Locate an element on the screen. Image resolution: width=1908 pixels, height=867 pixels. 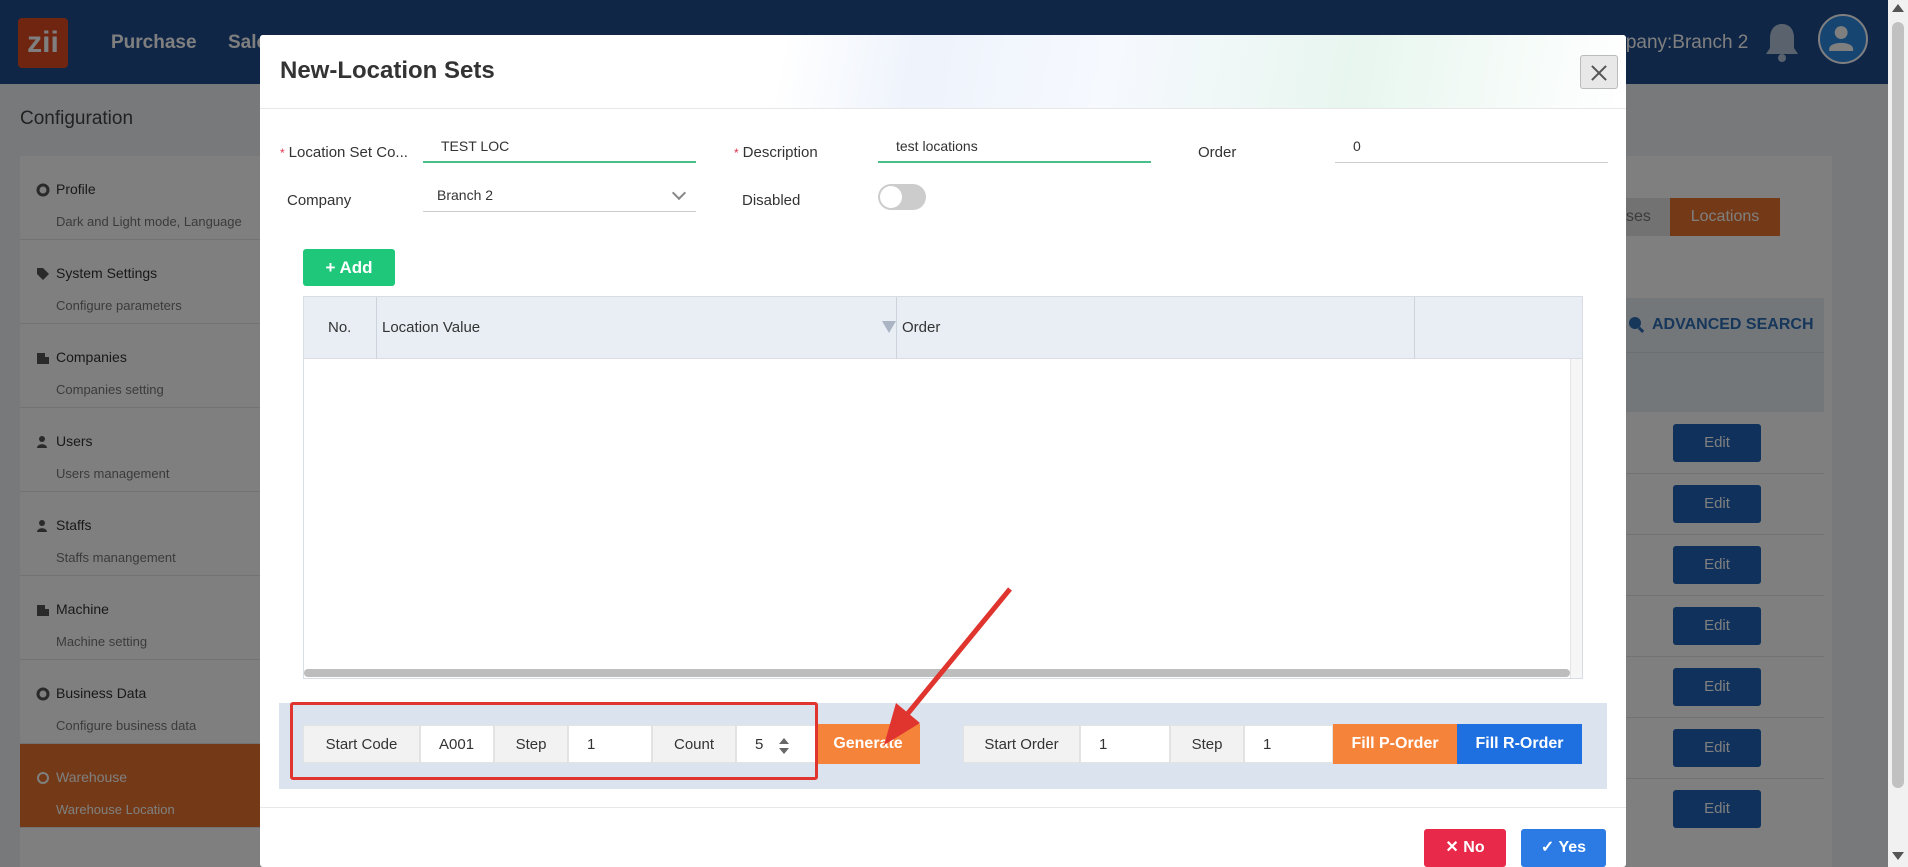
column-header-no: No. is located at coordinates (337, 328).